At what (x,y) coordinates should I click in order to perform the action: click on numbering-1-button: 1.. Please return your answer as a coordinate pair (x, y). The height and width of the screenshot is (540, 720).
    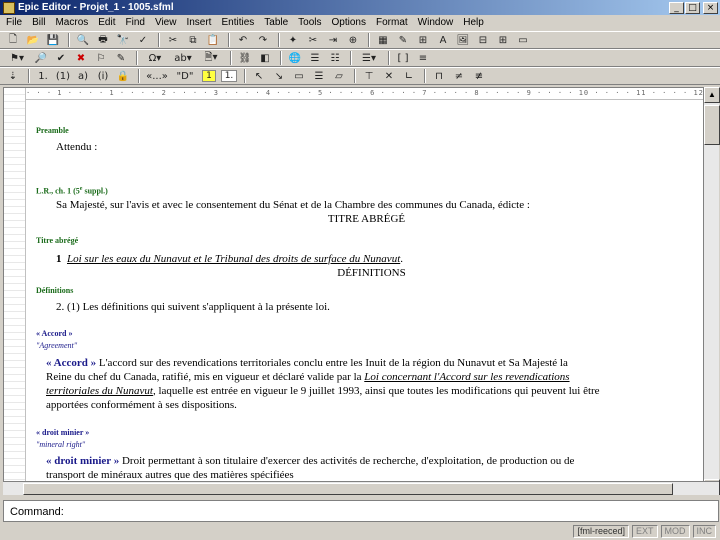
    Looking at the image, I should click on (43, 76).